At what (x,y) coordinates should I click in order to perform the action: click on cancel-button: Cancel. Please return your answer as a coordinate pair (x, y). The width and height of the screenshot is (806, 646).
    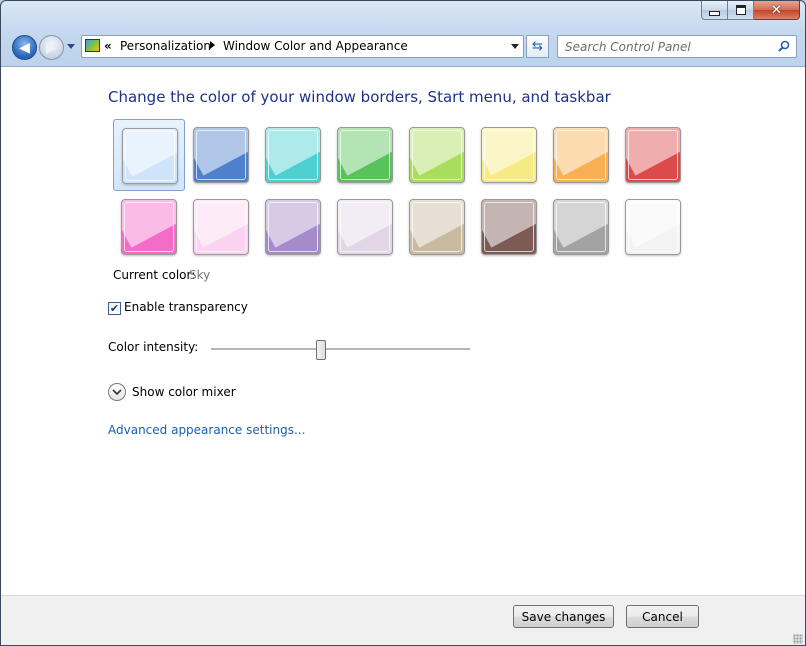
    Looking at the image, I should click on (662, 616).